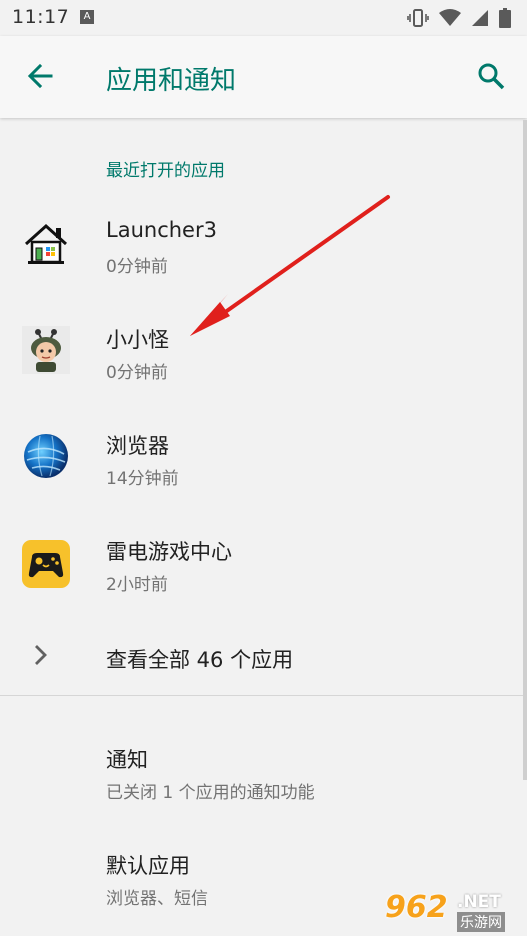  Describe the element at coordinates (479, 902) in the screenshot. I see `watermark-domain: .NET` at that location.